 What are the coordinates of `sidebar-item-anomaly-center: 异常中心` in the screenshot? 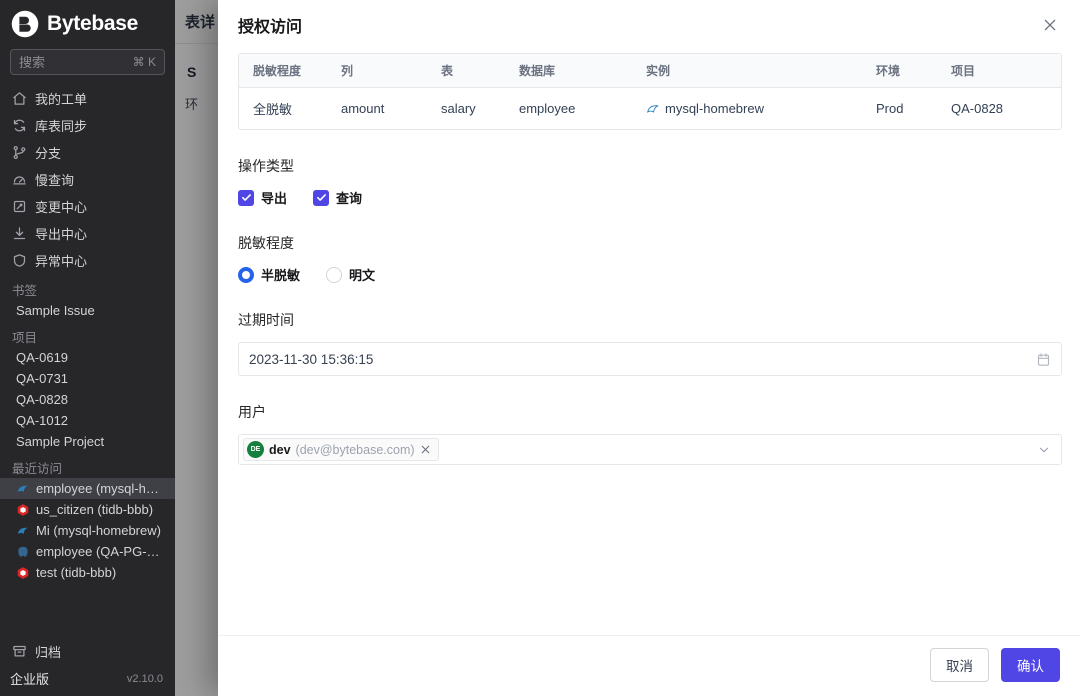 It's located at (87, 260).